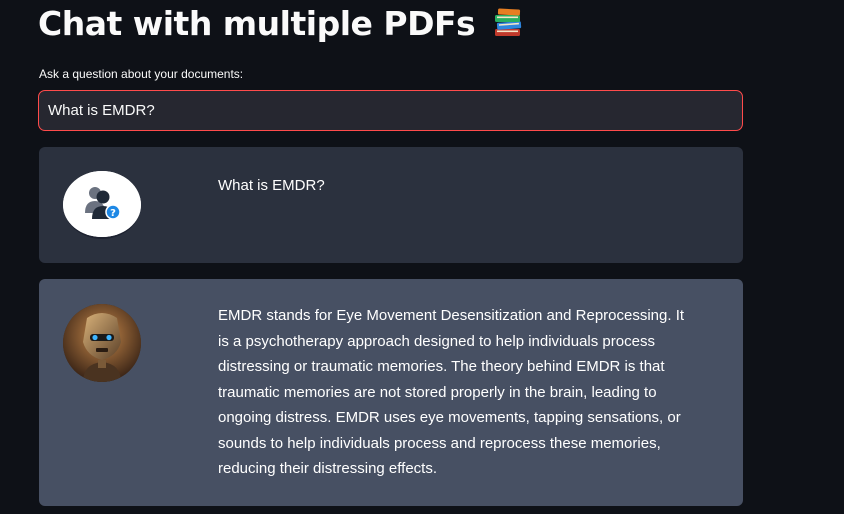 This screenshot has width=844, height=514. I want to click on robot-avatar-icon, so click(102, 343).